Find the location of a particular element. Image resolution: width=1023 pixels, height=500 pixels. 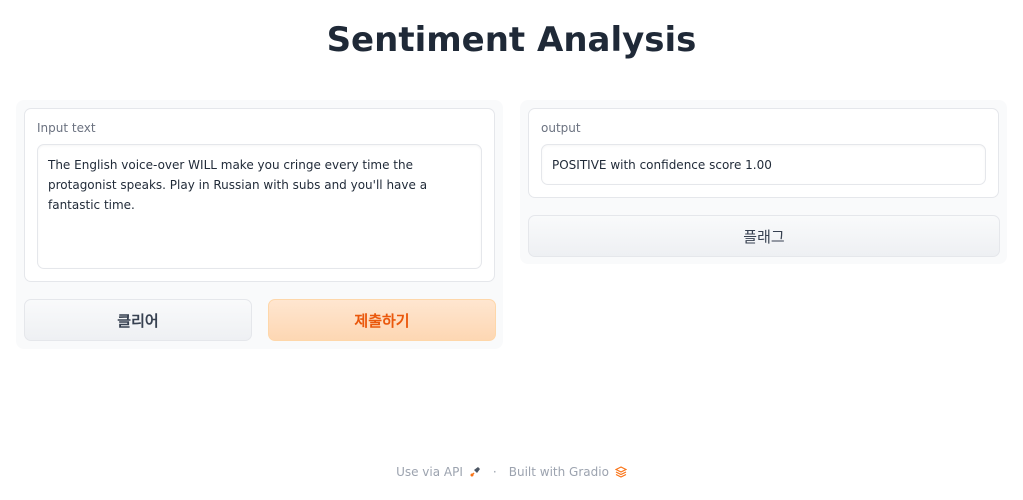

flag-button: 플래그 is located at coordinates (764, 236).